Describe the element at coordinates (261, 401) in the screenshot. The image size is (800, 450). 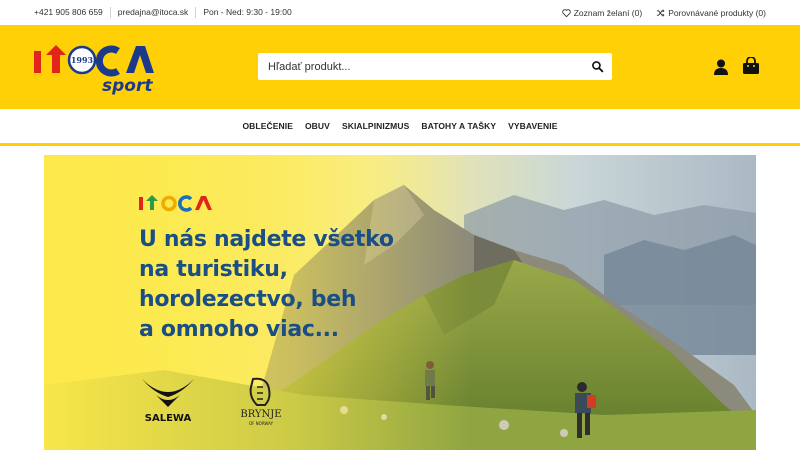
I see `brynje-logo: BRYNJE OF NORWAY` at that location.